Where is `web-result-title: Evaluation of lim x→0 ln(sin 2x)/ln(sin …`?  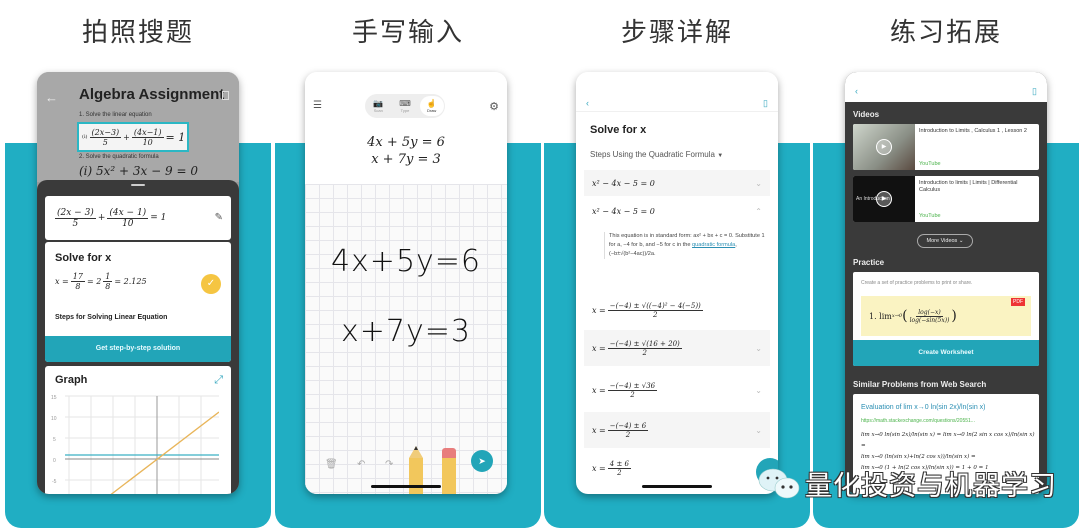 web-result-title: Evaluation of lim x→0 ln(sin 2x)/ln(sin … is located at coordinates (923, 407).